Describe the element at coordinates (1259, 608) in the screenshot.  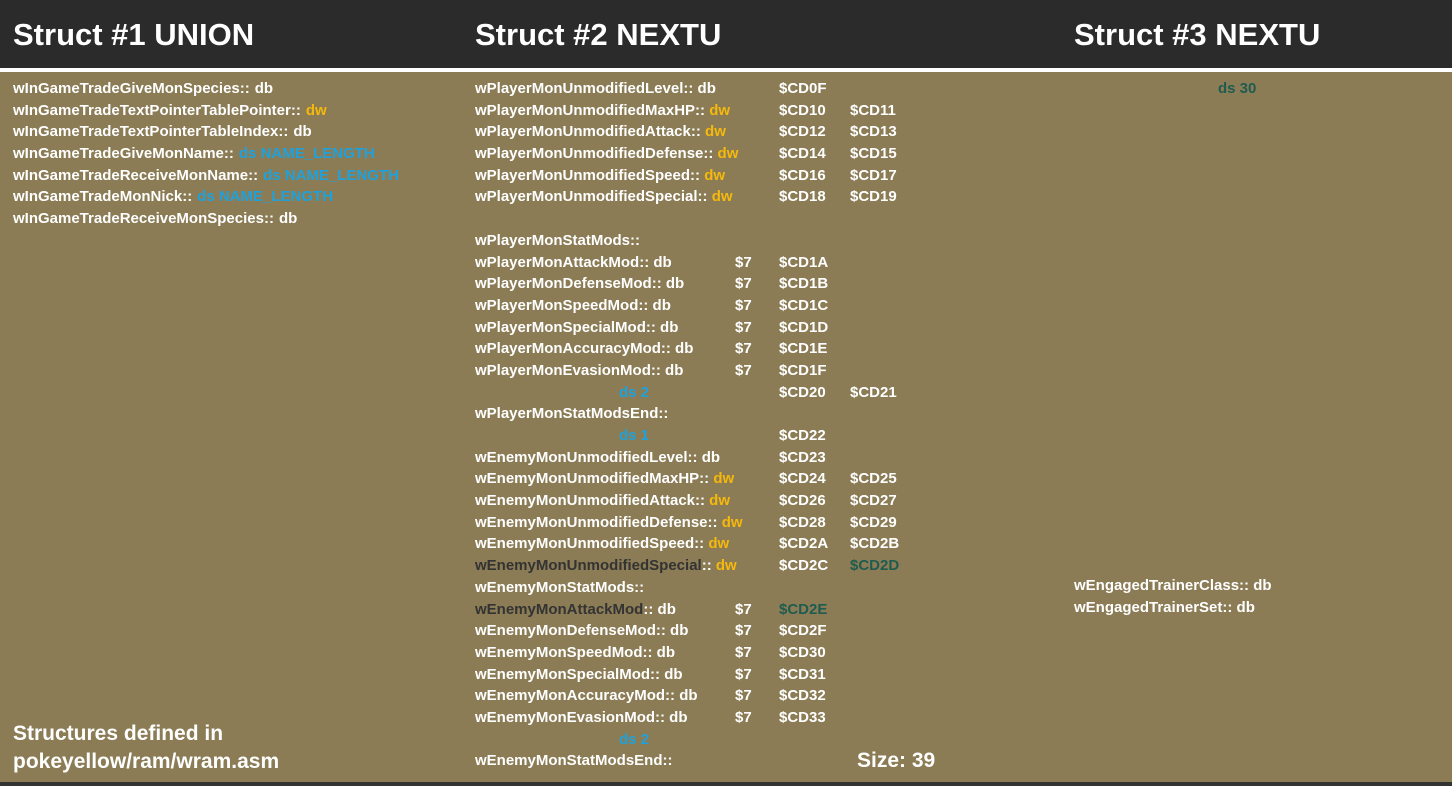
I see `struct3-row: wEngagedTrainerSet:: db` at that location.